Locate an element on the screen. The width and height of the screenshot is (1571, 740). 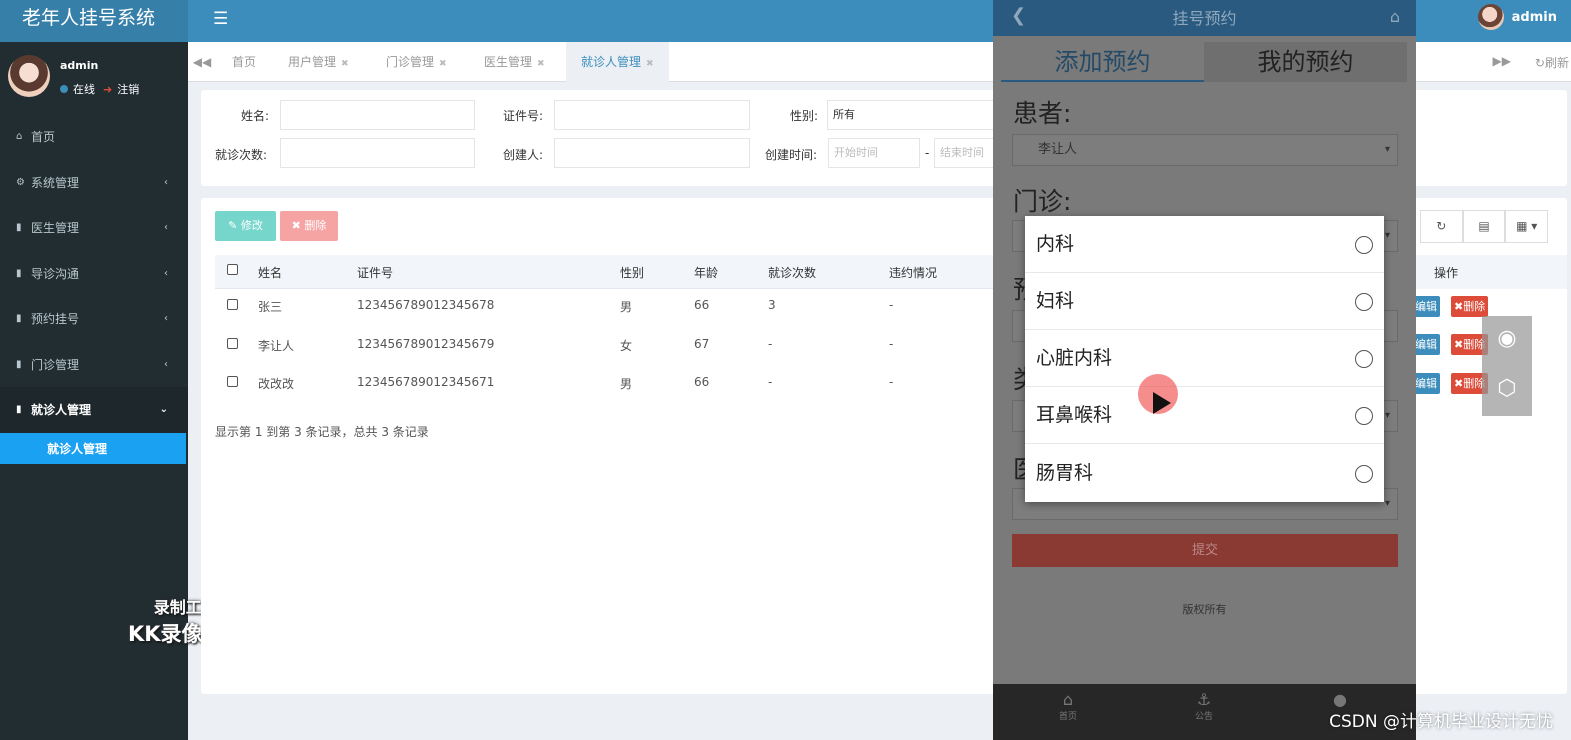
tab-doctor: 医生管理 ✖ is located at coordinates (514, 62).